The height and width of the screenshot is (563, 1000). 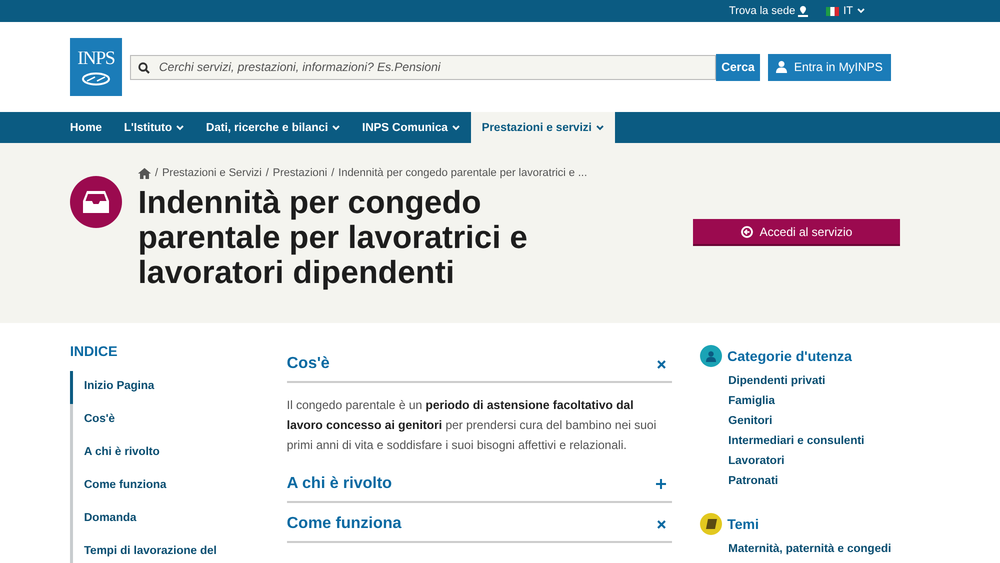 What do you see at coordinates (178, 549) in the screenshot?
I see `index-link: Tempi di lavorazione del` at bounding box center [178, 549].